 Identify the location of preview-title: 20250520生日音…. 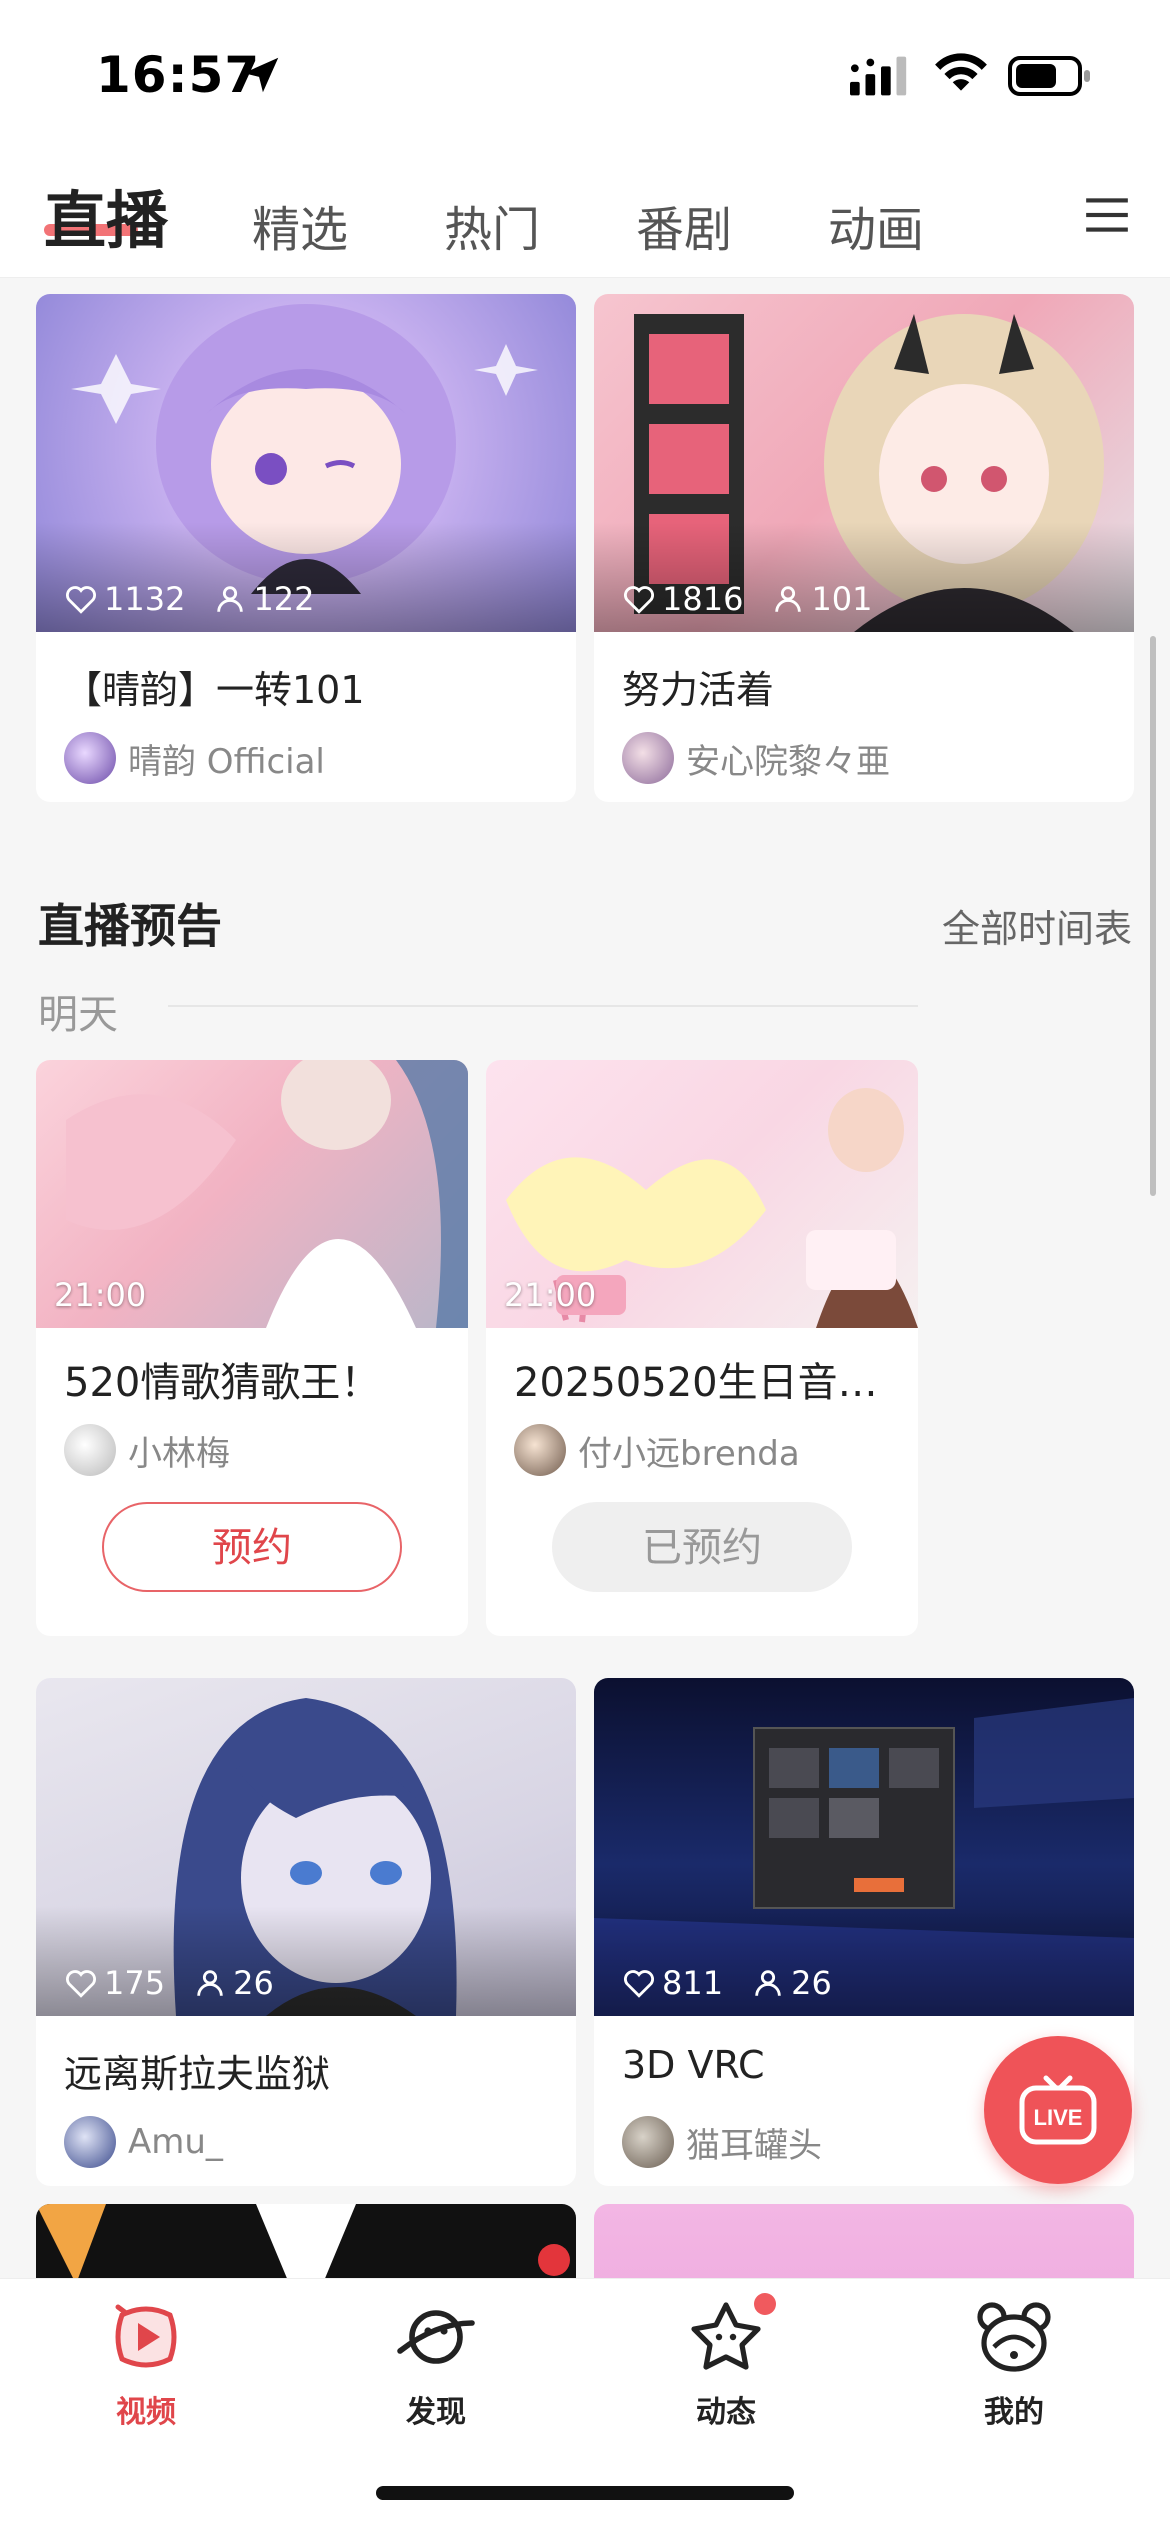
(696, 1383).